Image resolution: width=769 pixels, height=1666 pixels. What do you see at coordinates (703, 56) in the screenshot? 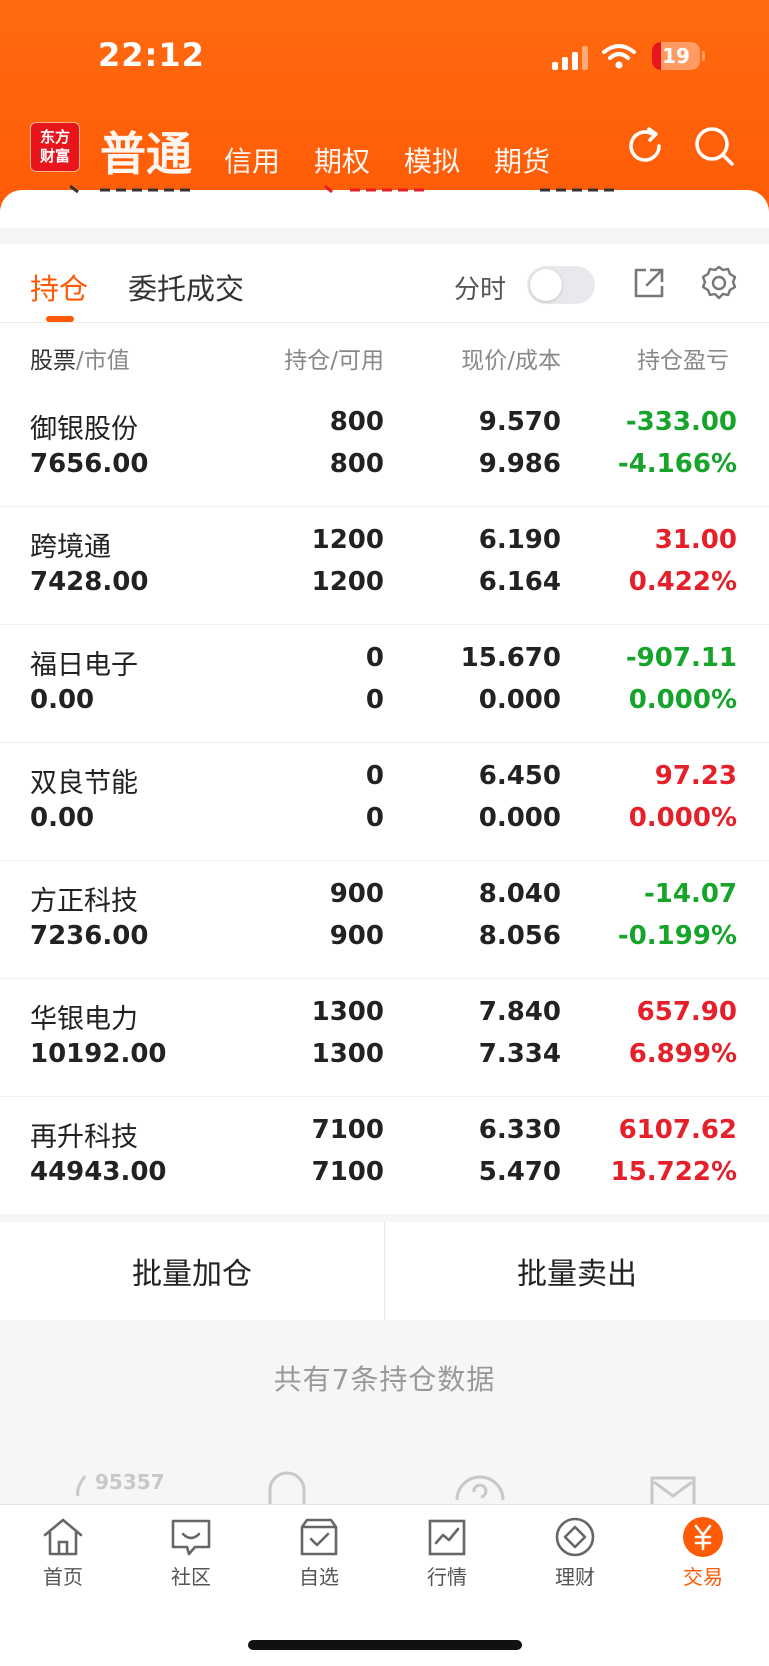
I see `battery-tip` at bounding box center [703, 56].